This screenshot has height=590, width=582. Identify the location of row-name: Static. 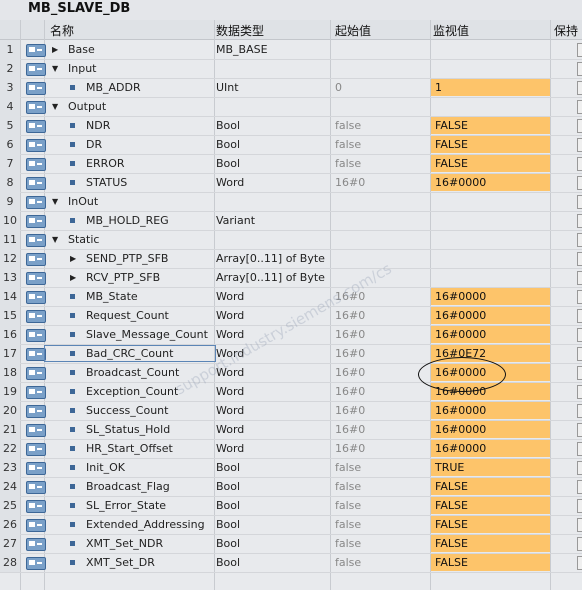
(83, 239).